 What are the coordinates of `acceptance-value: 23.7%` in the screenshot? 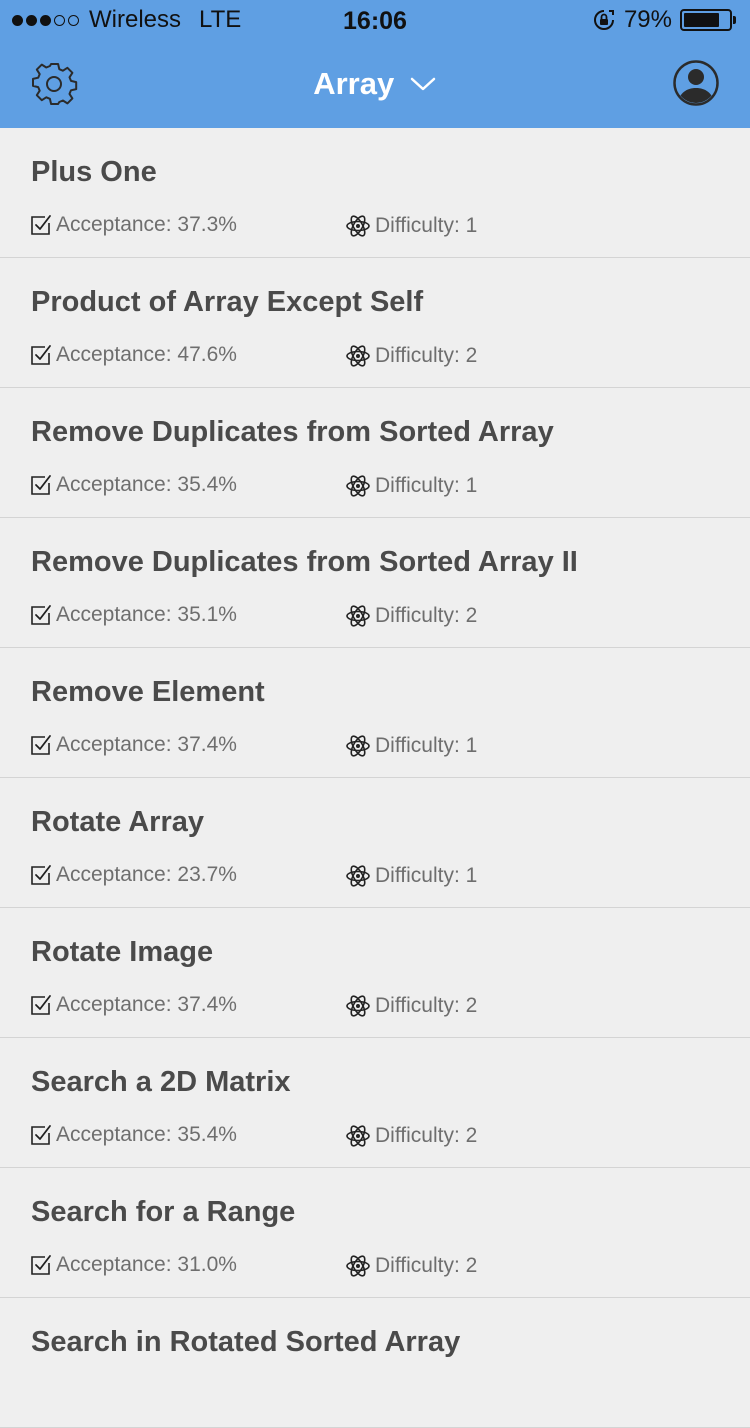 It's located at (207, 874).